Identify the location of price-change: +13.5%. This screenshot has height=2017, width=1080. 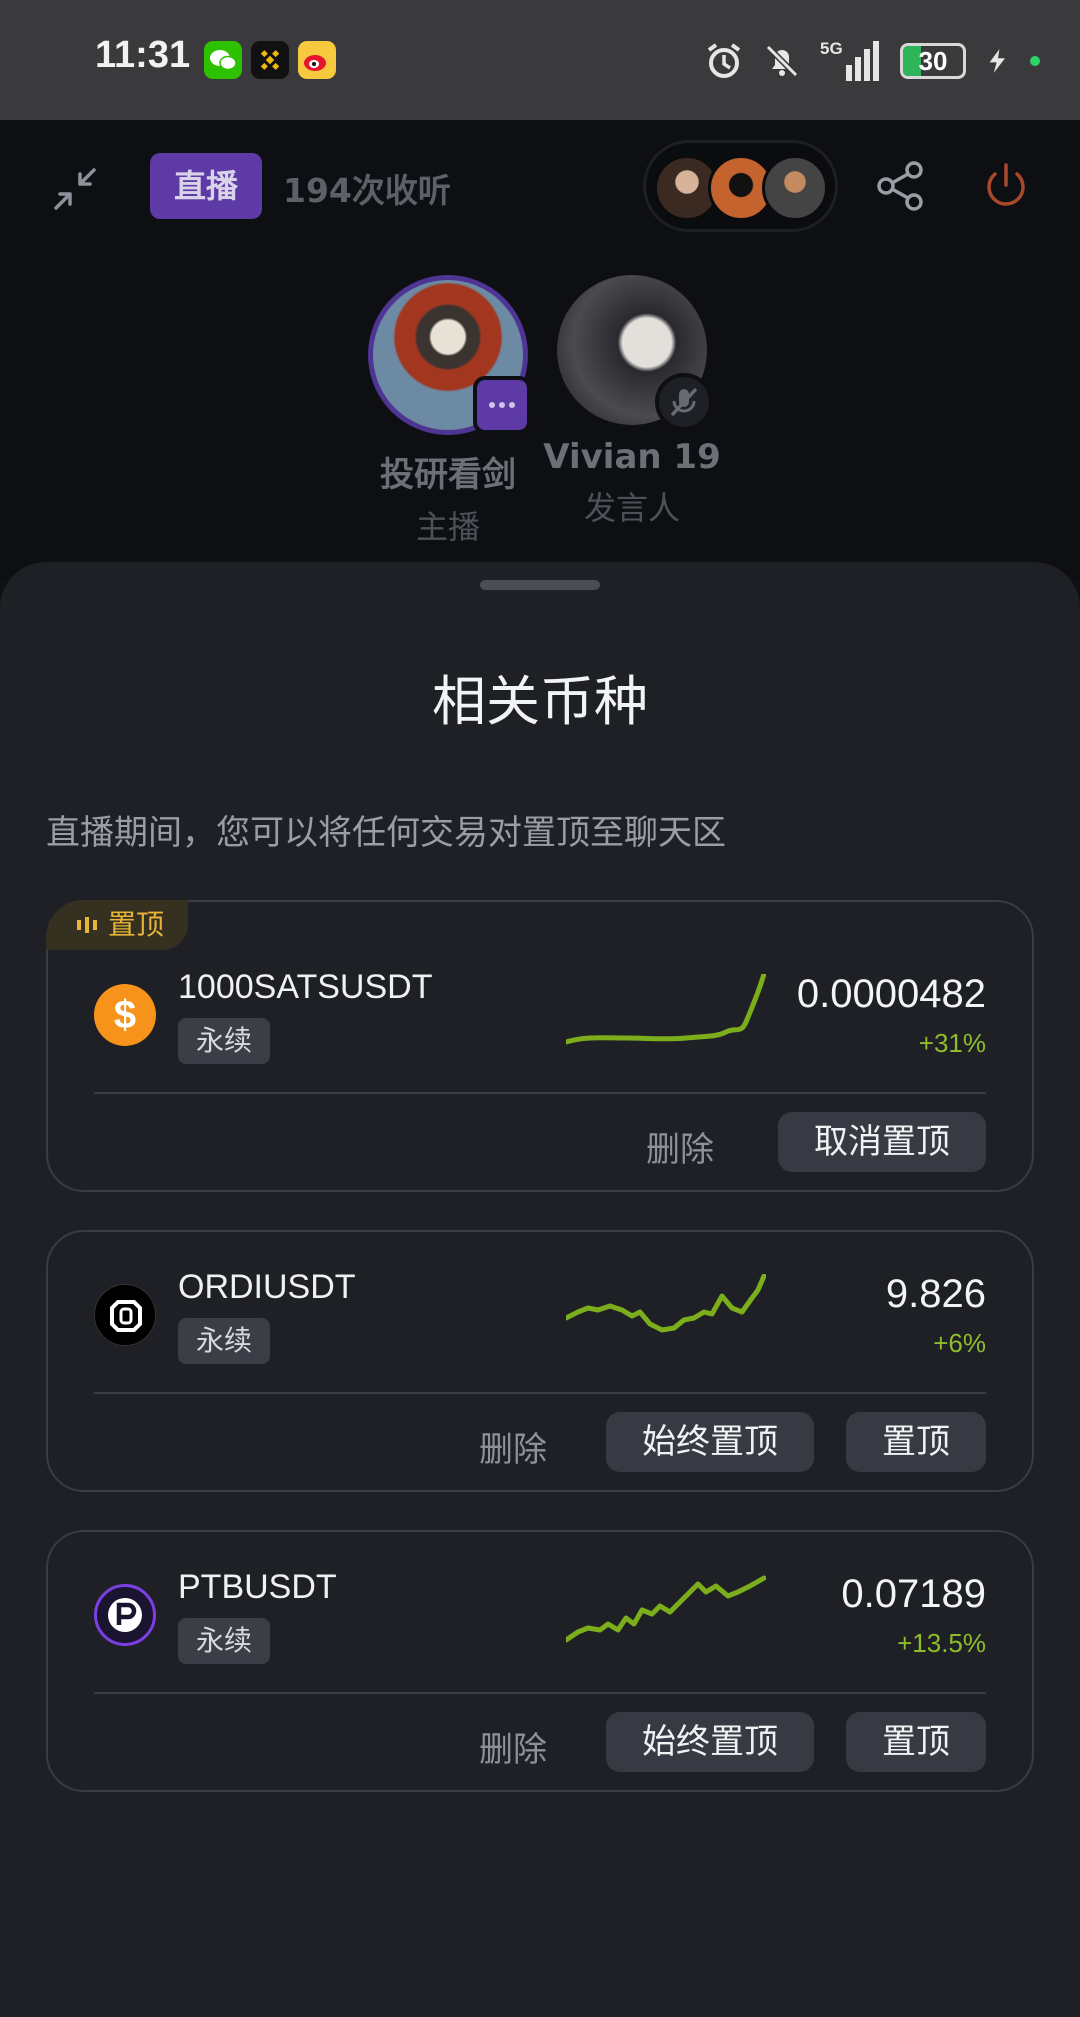
(941, 1643).